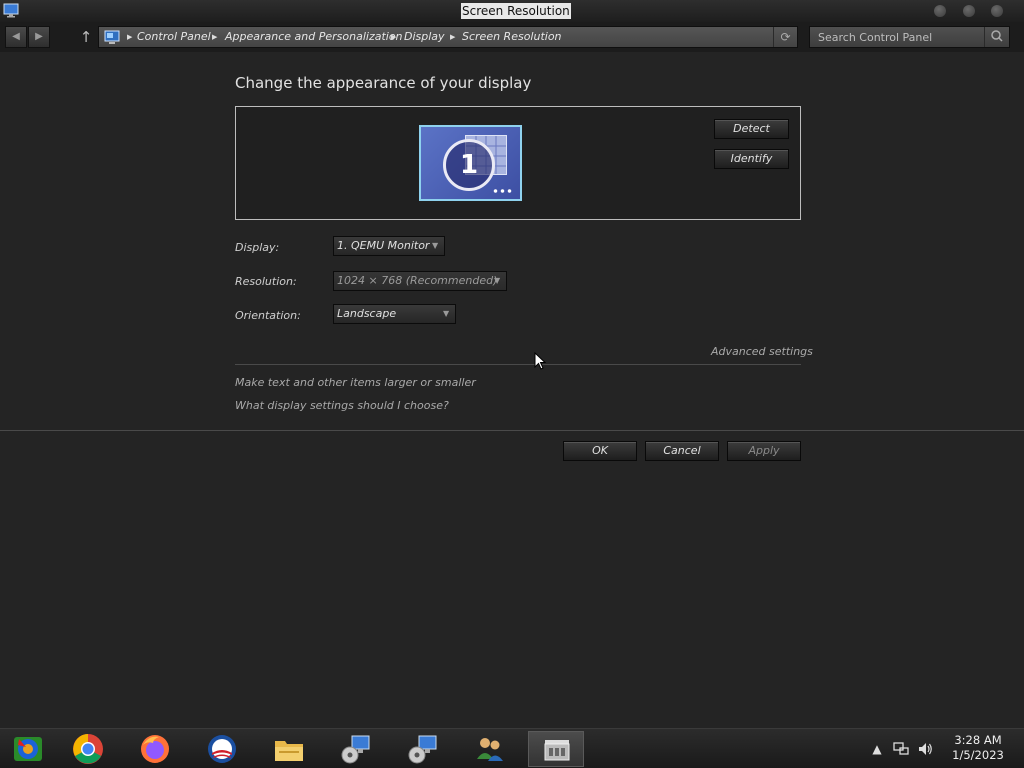  I want to click on display-select: 1. QEMU Monitor ▼, so click(389, 246).